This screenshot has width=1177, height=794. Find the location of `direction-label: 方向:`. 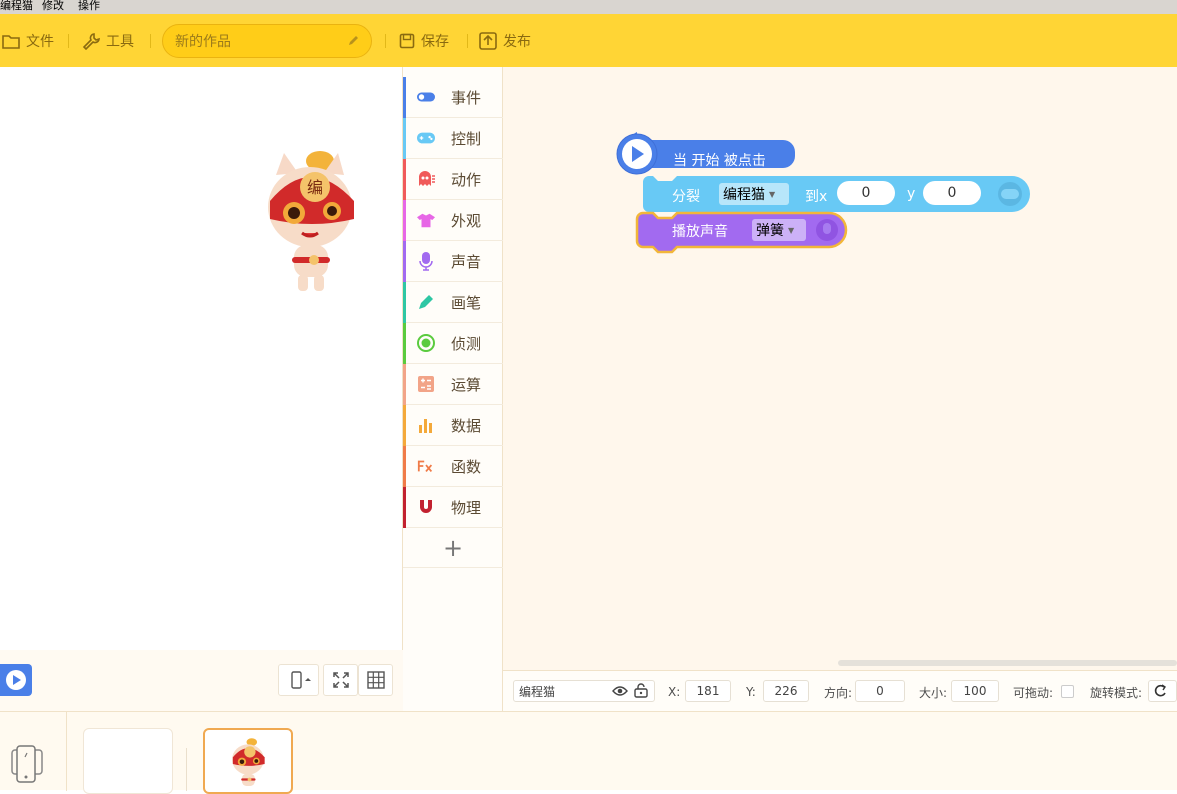

direction-label: 方向: is located at coordinates (838, 692).